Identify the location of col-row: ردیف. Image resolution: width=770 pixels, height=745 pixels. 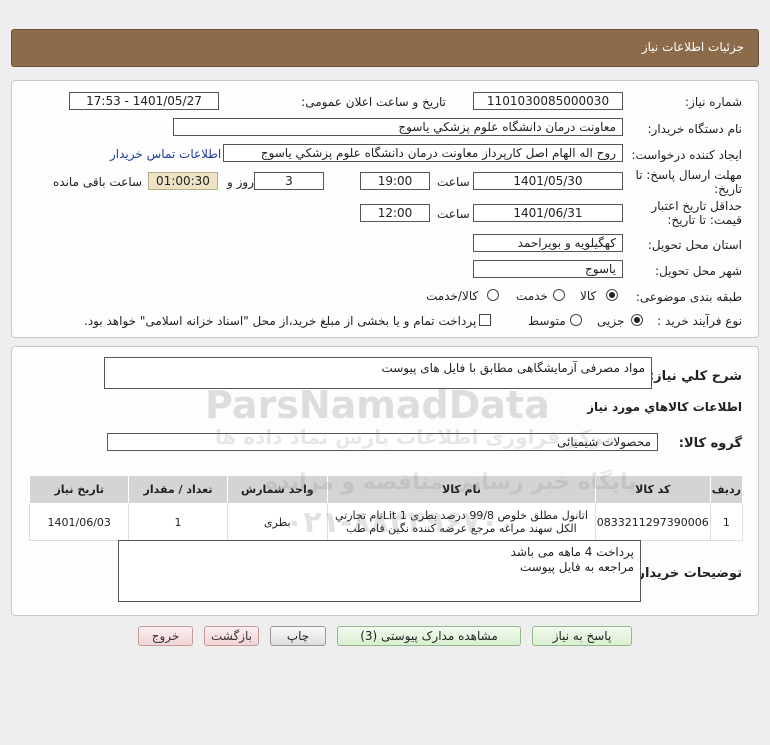
(726, 489).